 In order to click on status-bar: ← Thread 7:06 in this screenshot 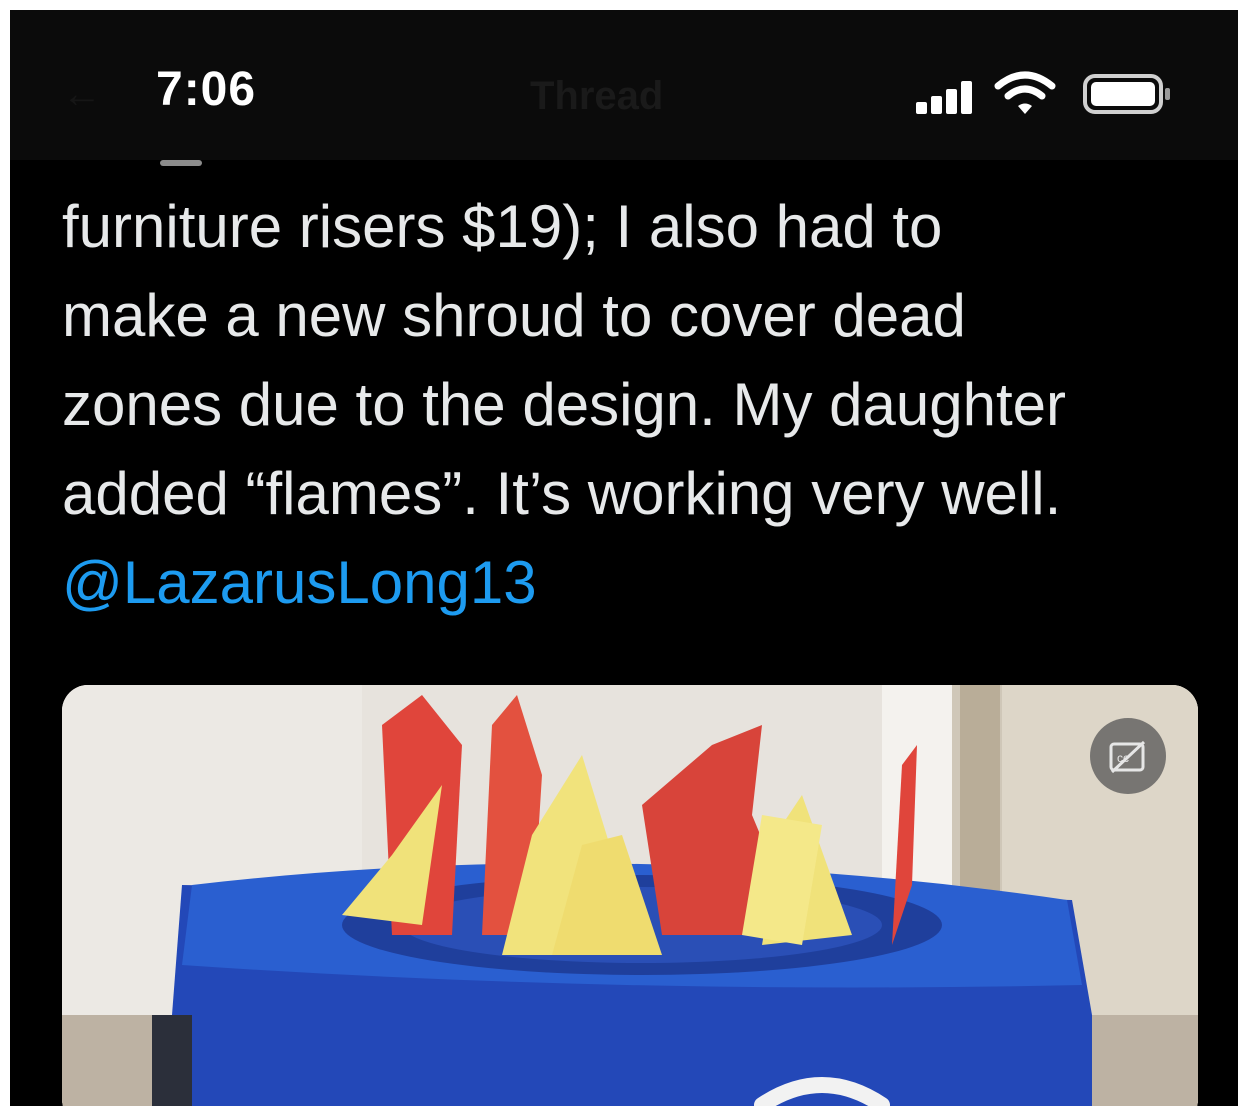, I will do `click(624, 85)`.